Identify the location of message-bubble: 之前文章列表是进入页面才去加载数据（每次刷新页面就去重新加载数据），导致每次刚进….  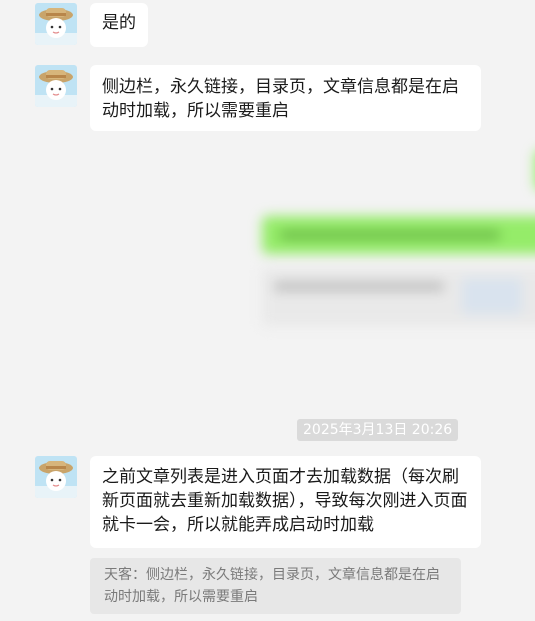
(285, 502).